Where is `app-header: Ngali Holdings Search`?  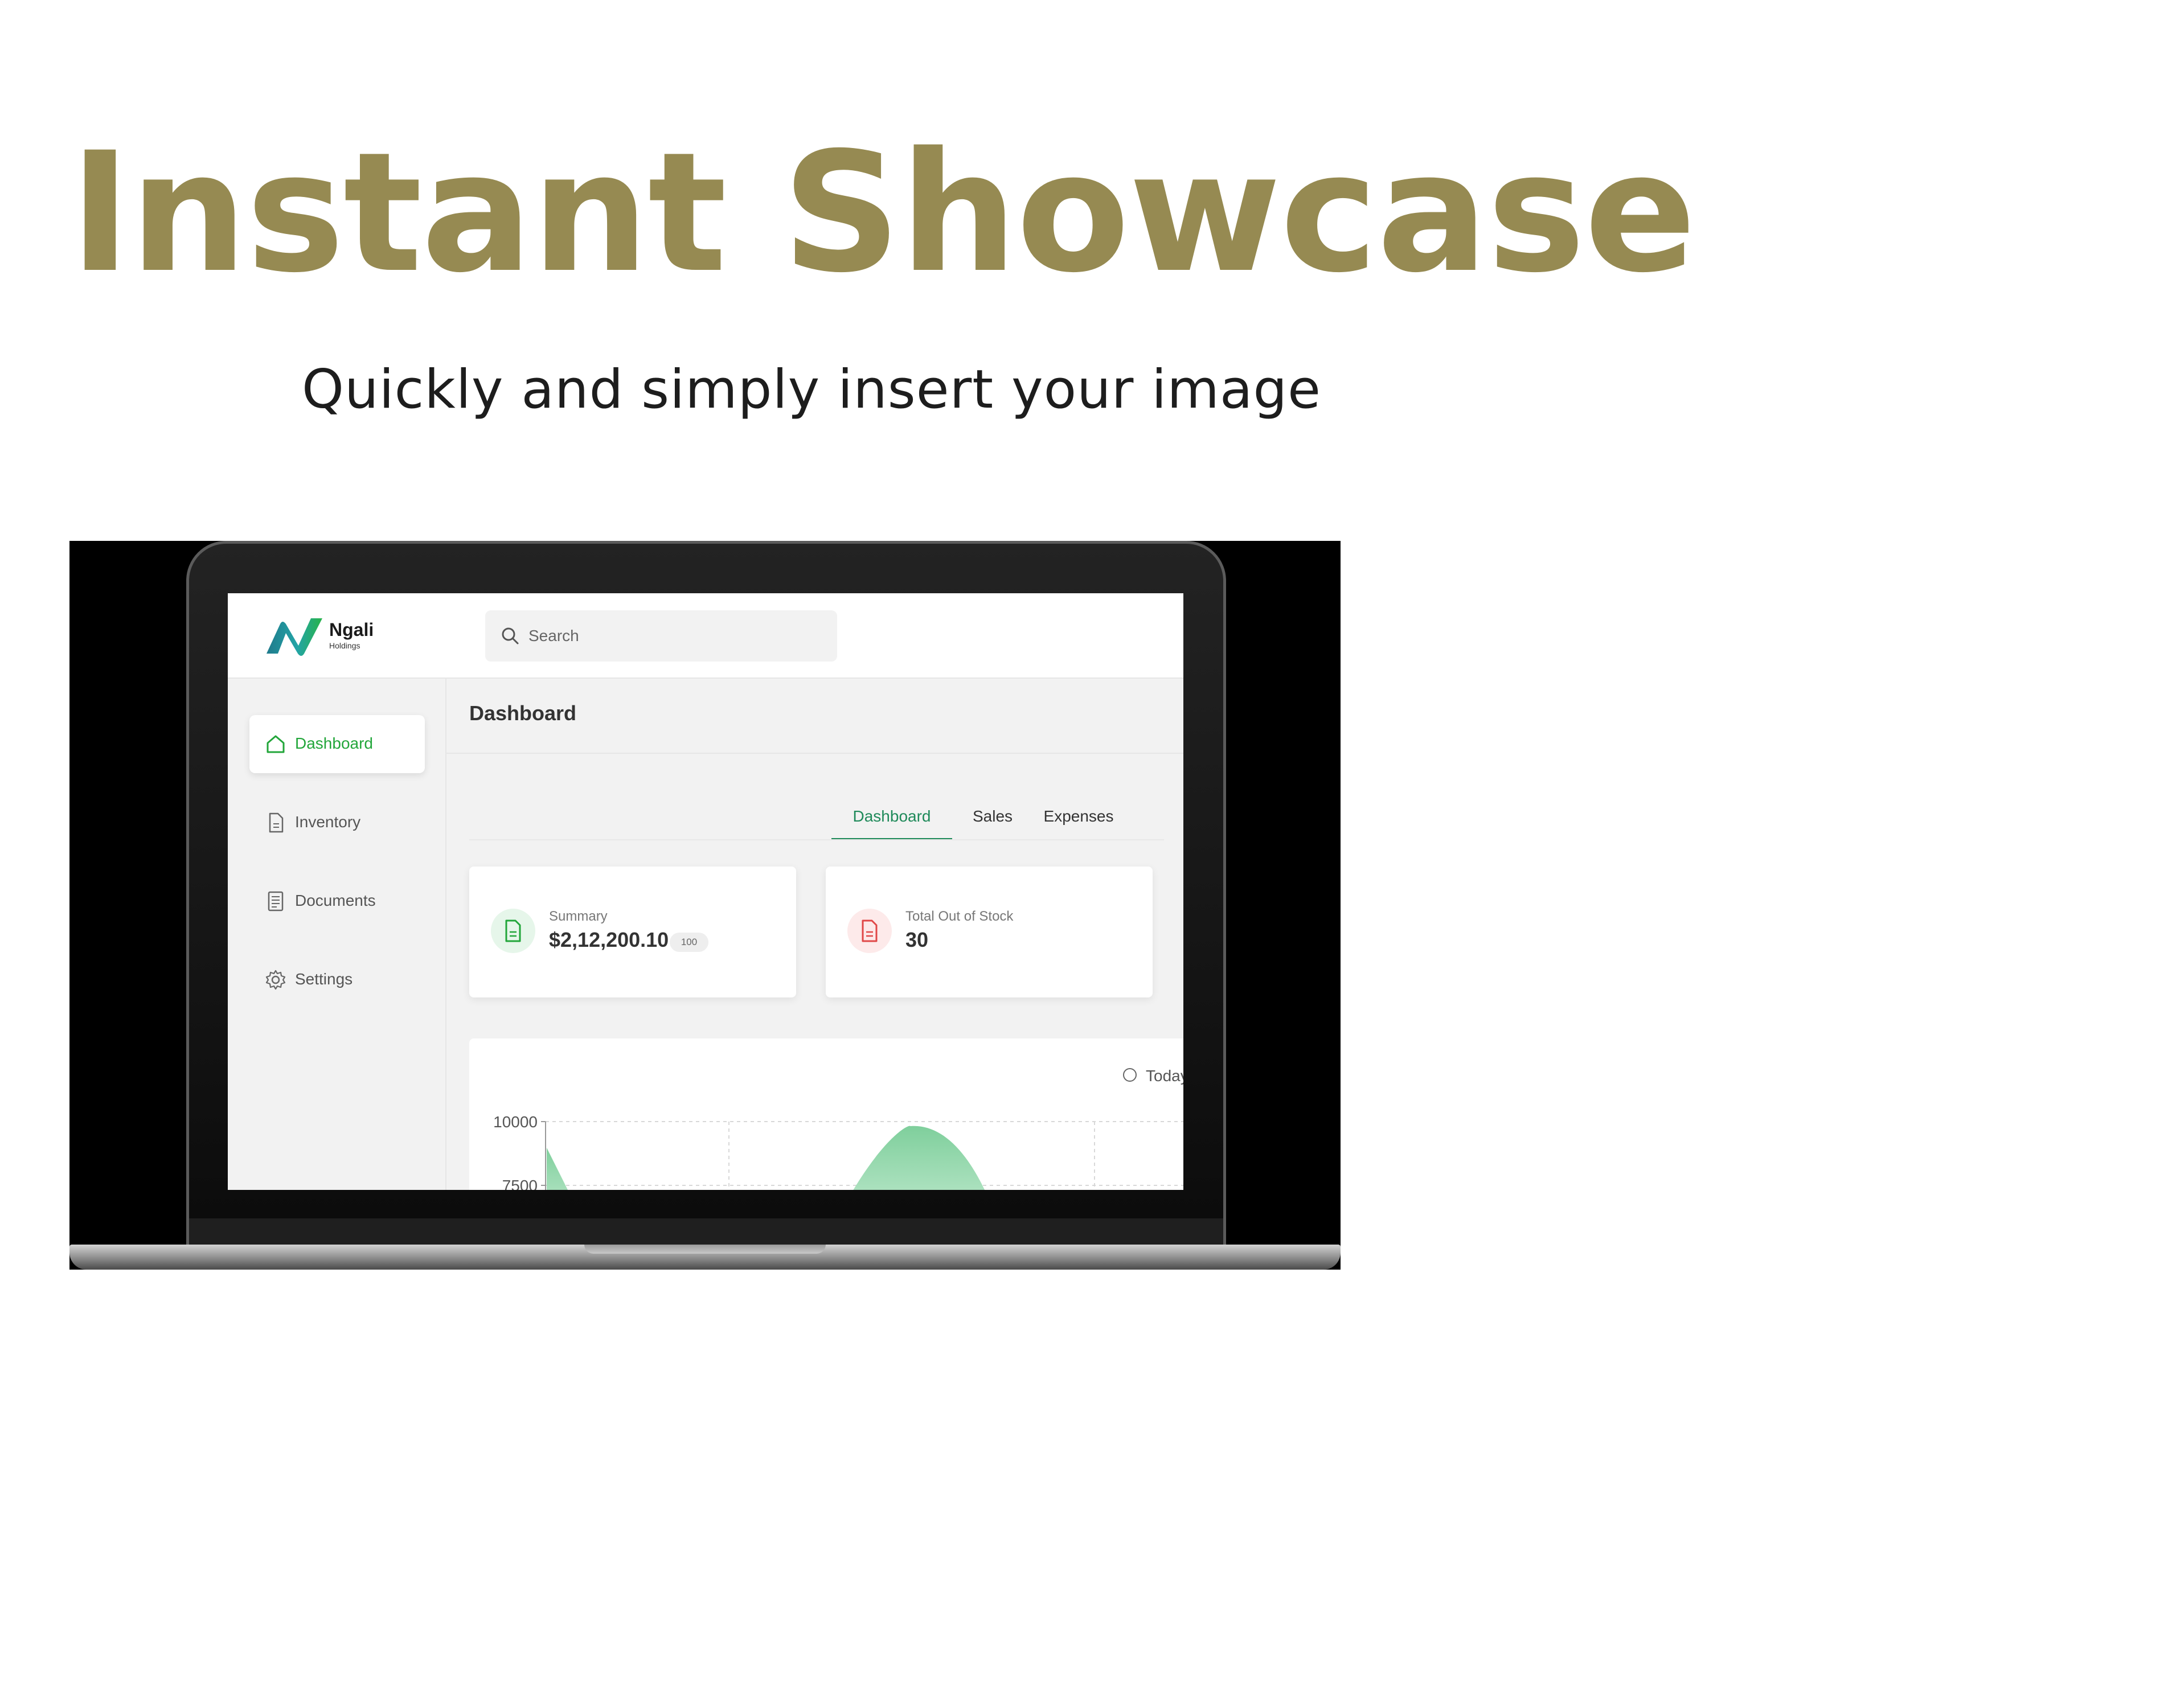
app-header: Ngali Holdings Search is located at coordinates (706, 636).